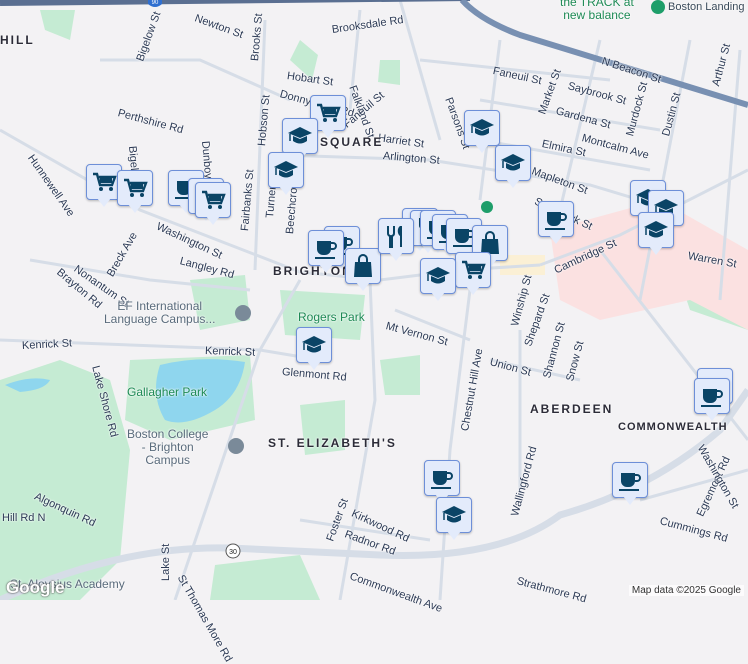 This screenshot has height=664, width=748. What do you see at coordinates (17, 40) in the screenshot?
I see `neighborhood-label: HILL` at bounding box center [17, 40].